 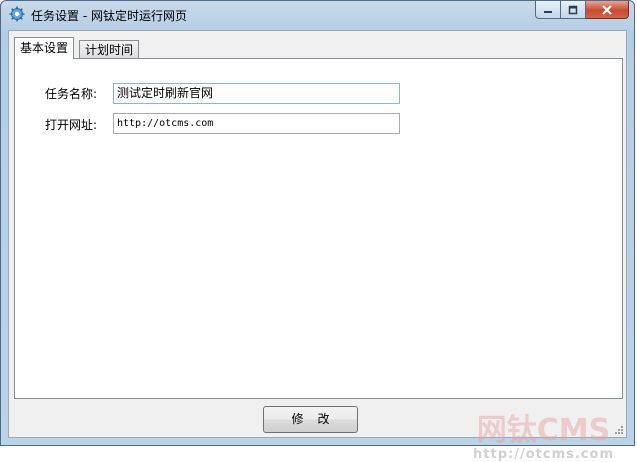 I want to click on task-name-label: 任务名称:, so click(x=71, y=94).